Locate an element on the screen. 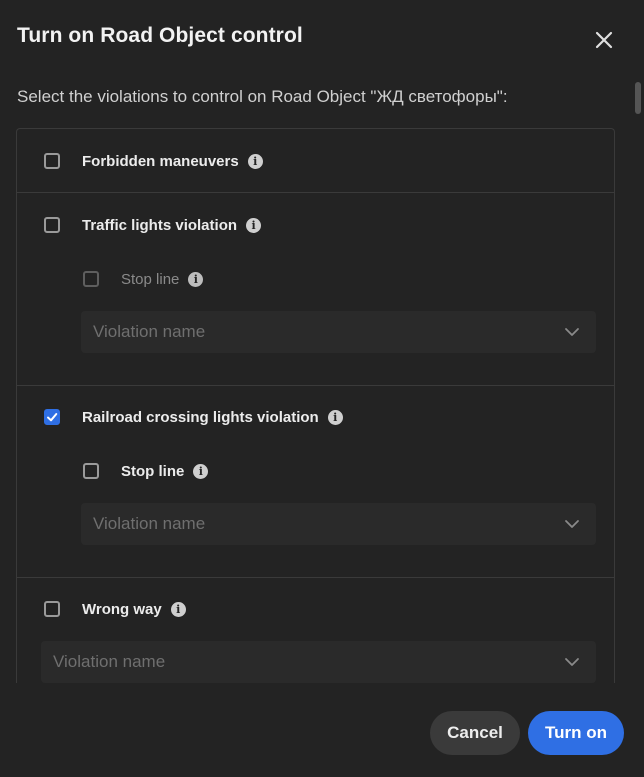 This screenshot has width=644, height=777. violation-row: Railroad crossing lights violation i is located at coordinates (193, 417).